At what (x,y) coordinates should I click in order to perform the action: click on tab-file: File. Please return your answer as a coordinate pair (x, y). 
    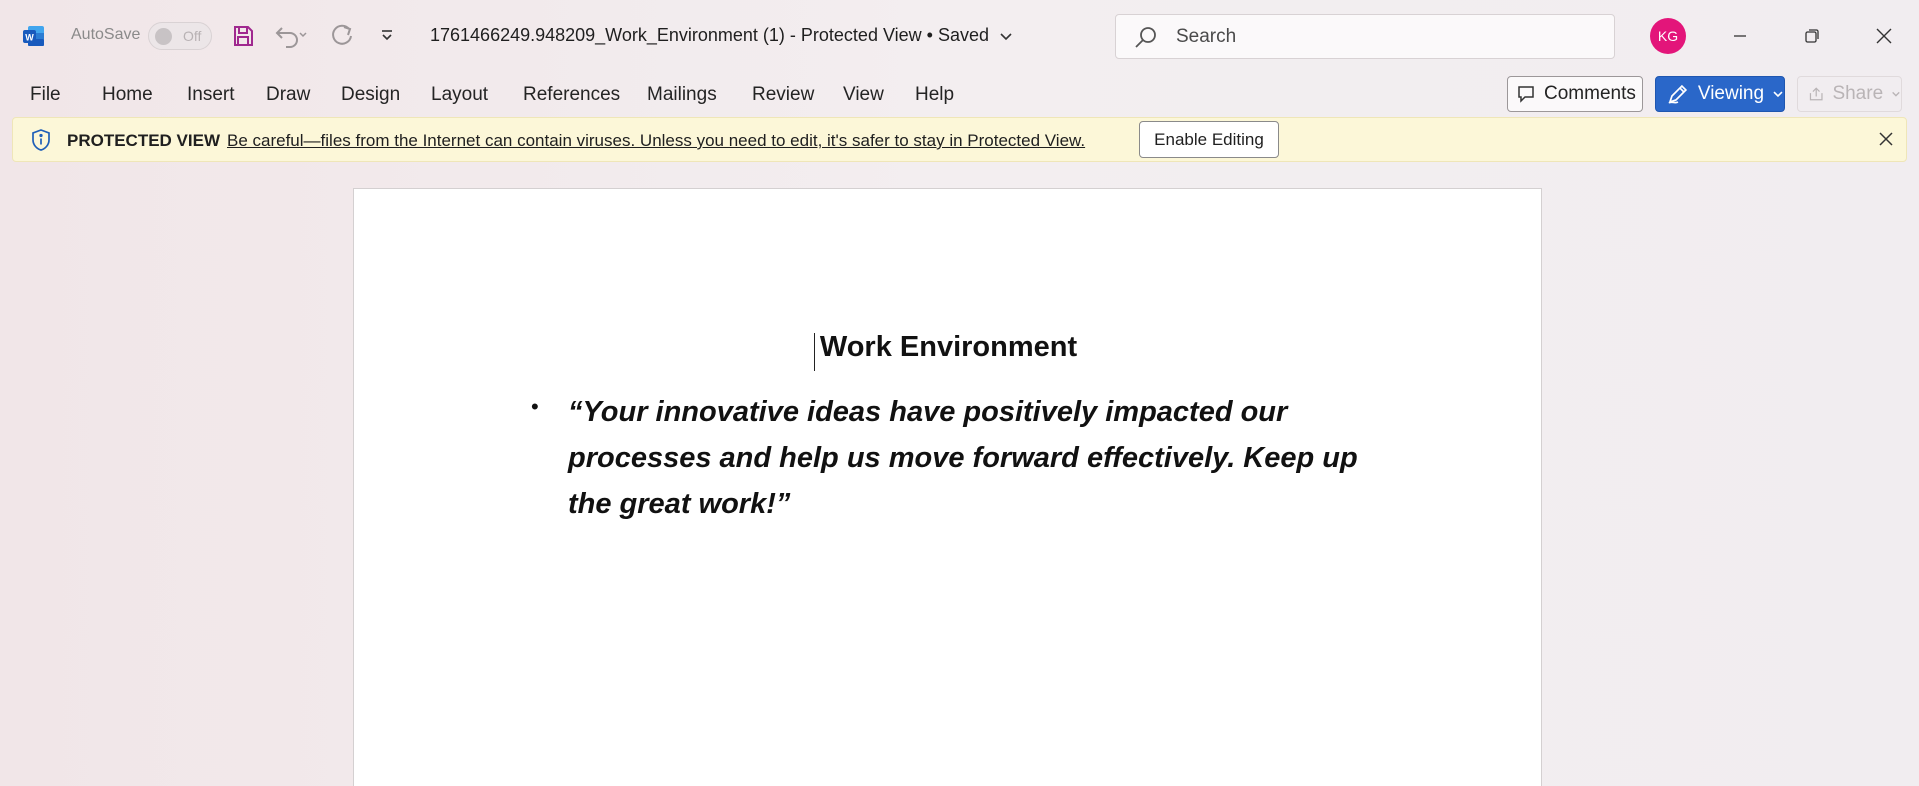
    Looking at the image, I should click on (45, 95).